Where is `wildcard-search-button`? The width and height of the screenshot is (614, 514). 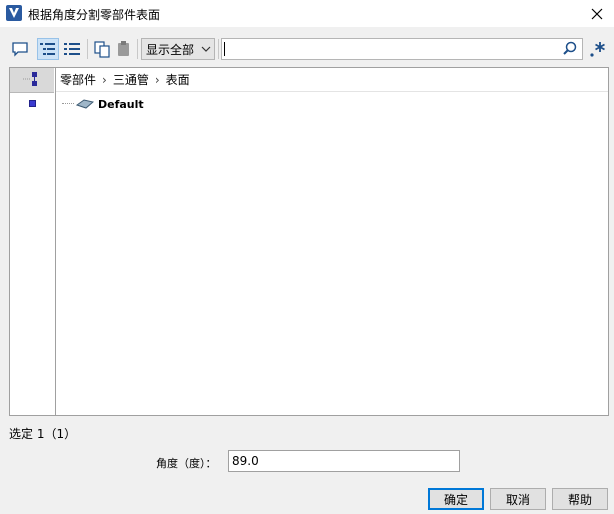 wildcard-search-button is located at coordinates (598, 49).